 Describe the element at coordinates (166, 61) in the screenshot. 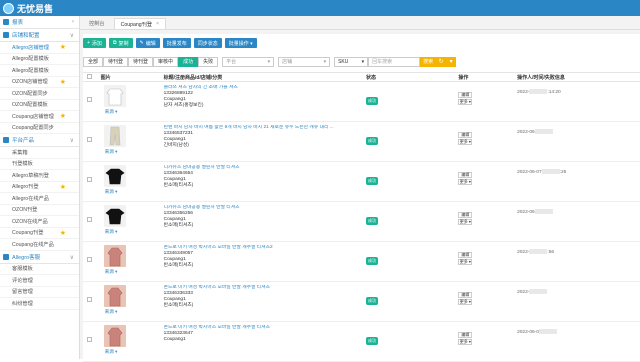

I see `status-filter-tab: 审核中` at that location.